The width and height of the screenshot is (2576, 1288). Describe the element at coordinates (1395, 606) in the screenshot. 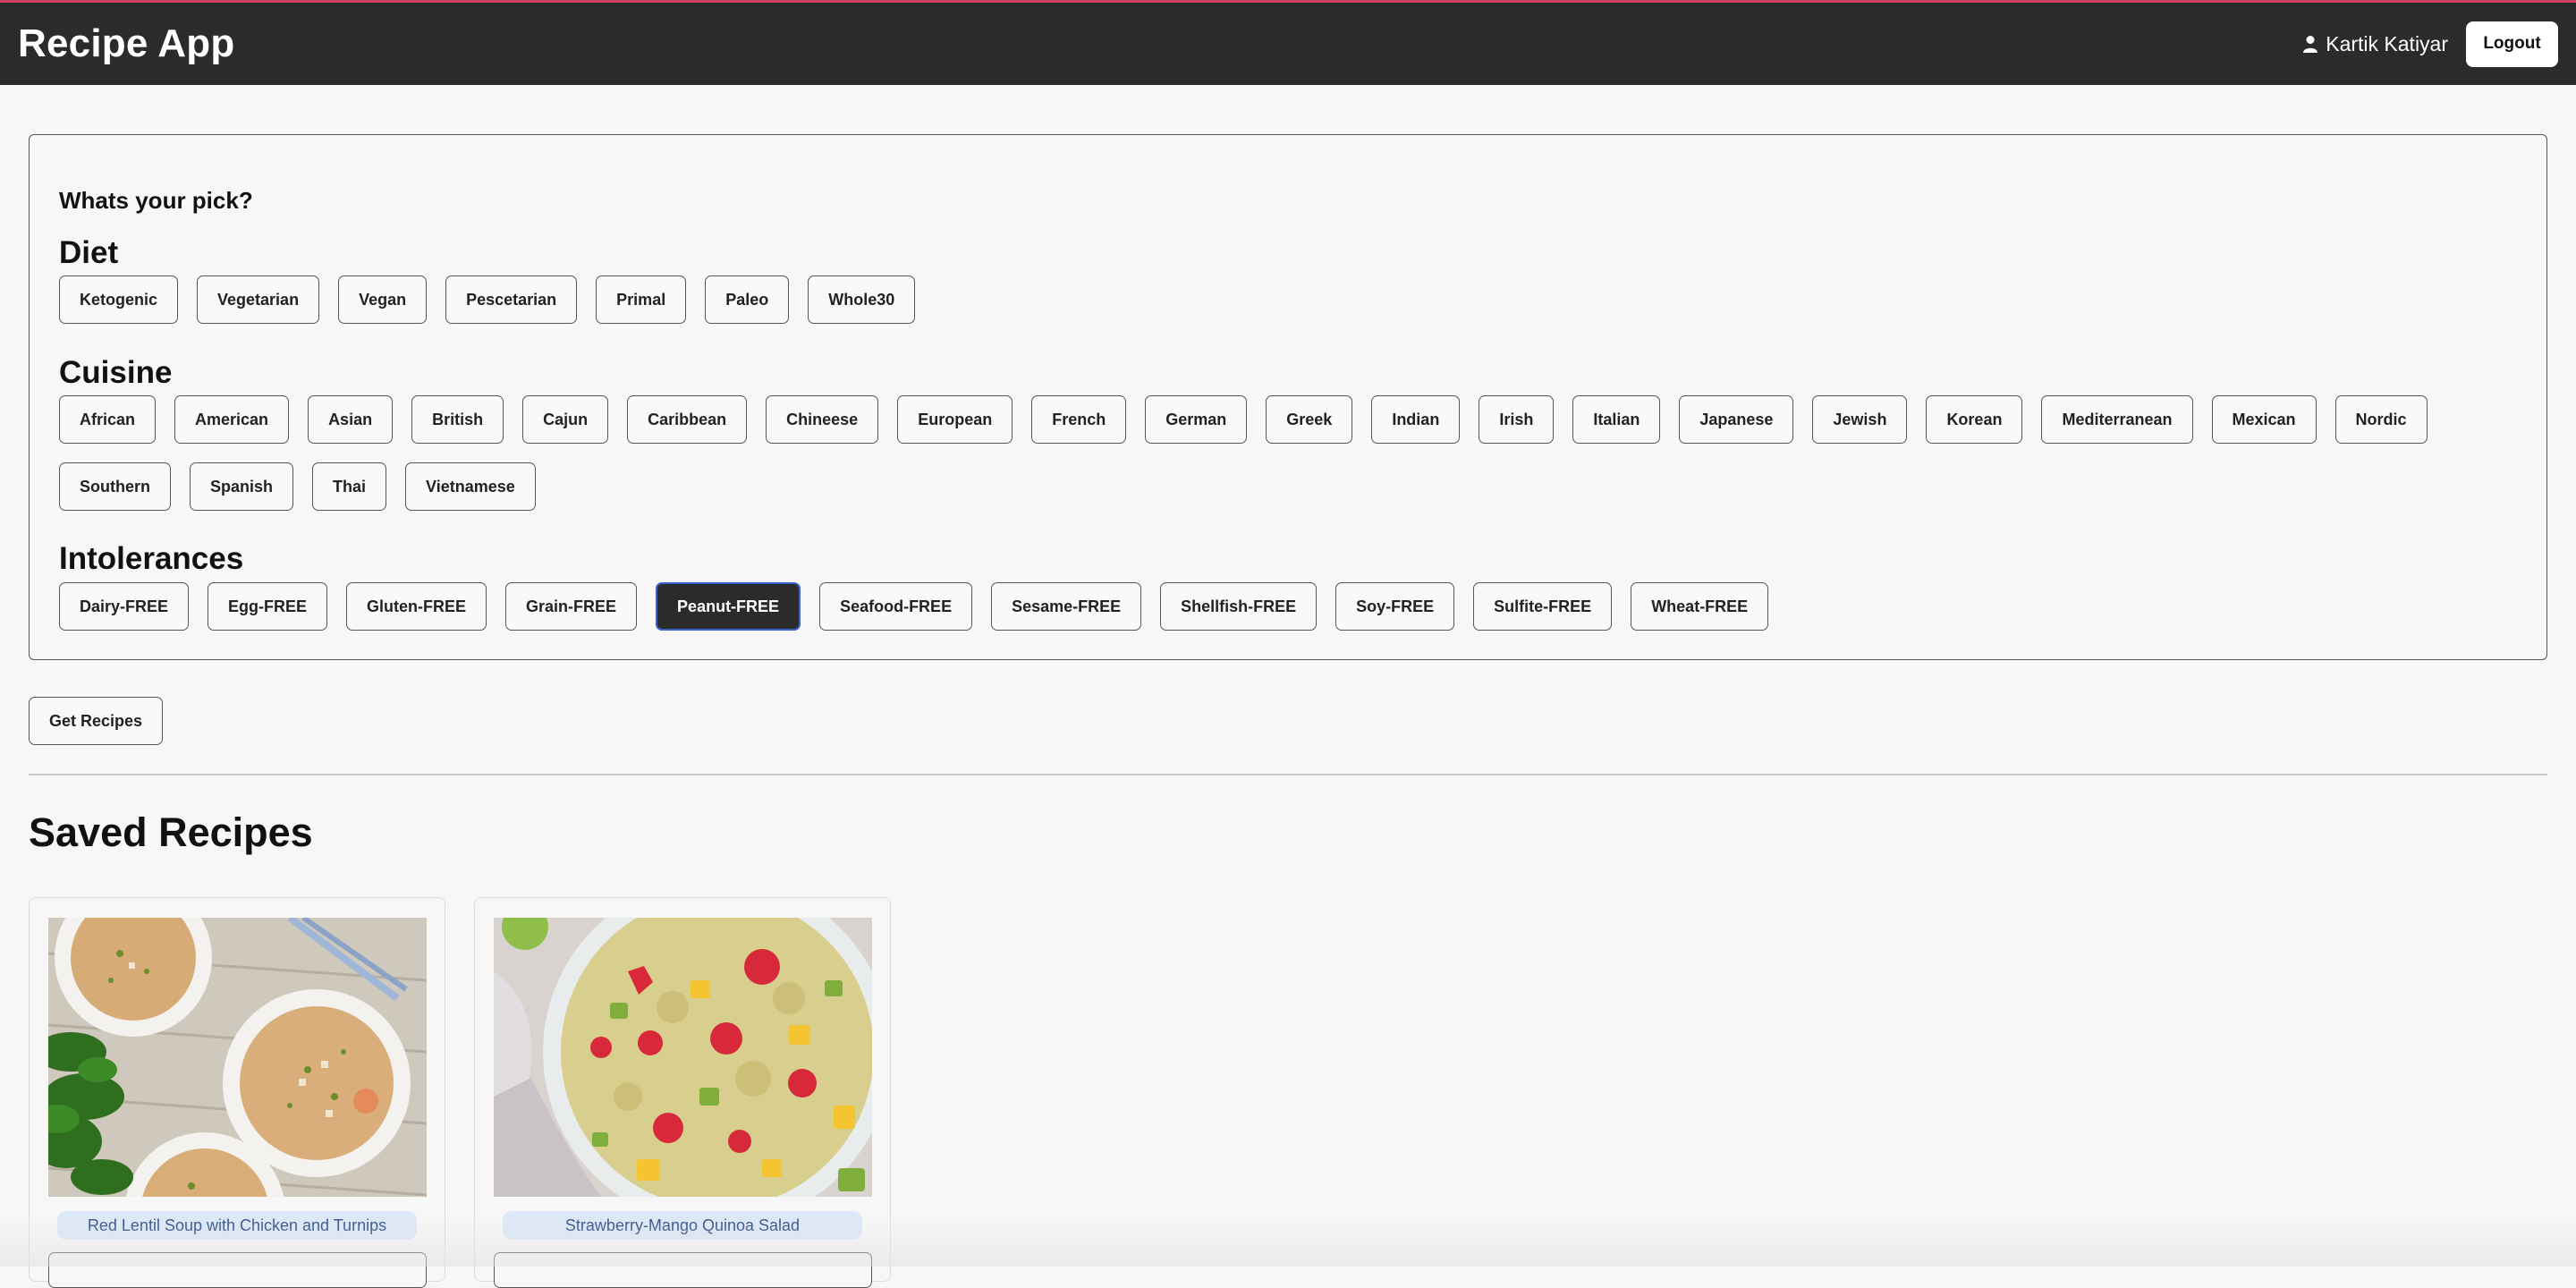

I see `intolerance-chip-soy-free: Soy-FREE` at that location.